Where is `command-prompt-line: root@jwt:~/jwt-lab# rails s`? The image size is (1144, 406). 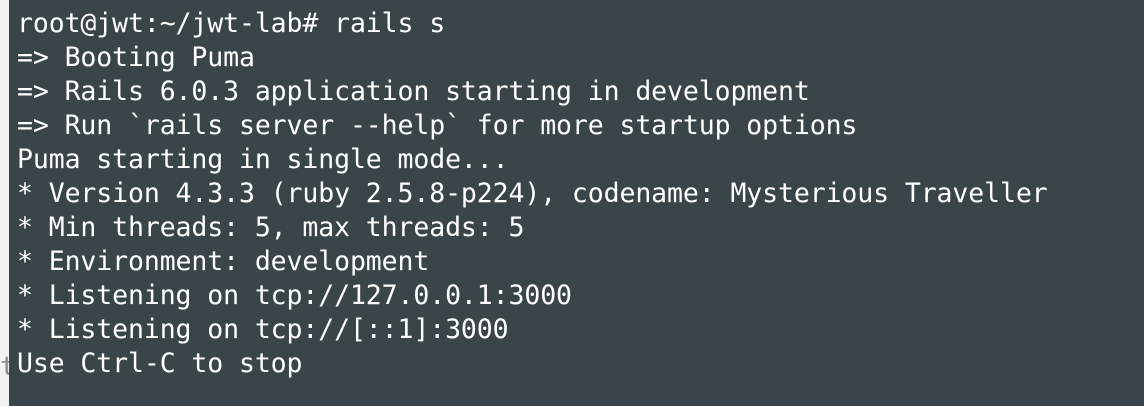
command-prompt-line: root@jwt:~/jwt-lab# rails s is located at coordinates (231, 23).